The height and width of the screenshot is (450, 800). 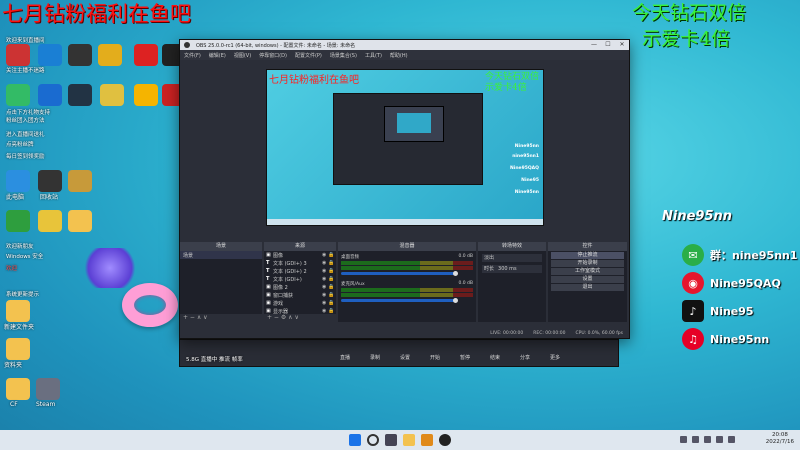 I want to click on transition-select: 淡出, so click(x=512, y=258).